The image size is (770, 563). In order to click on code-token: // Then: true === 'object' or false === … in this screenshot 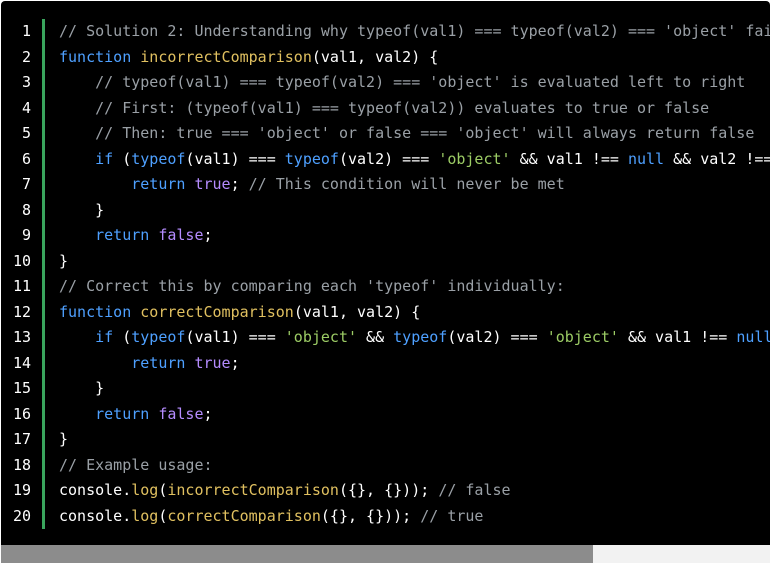, I will do `click(407, 133)`.